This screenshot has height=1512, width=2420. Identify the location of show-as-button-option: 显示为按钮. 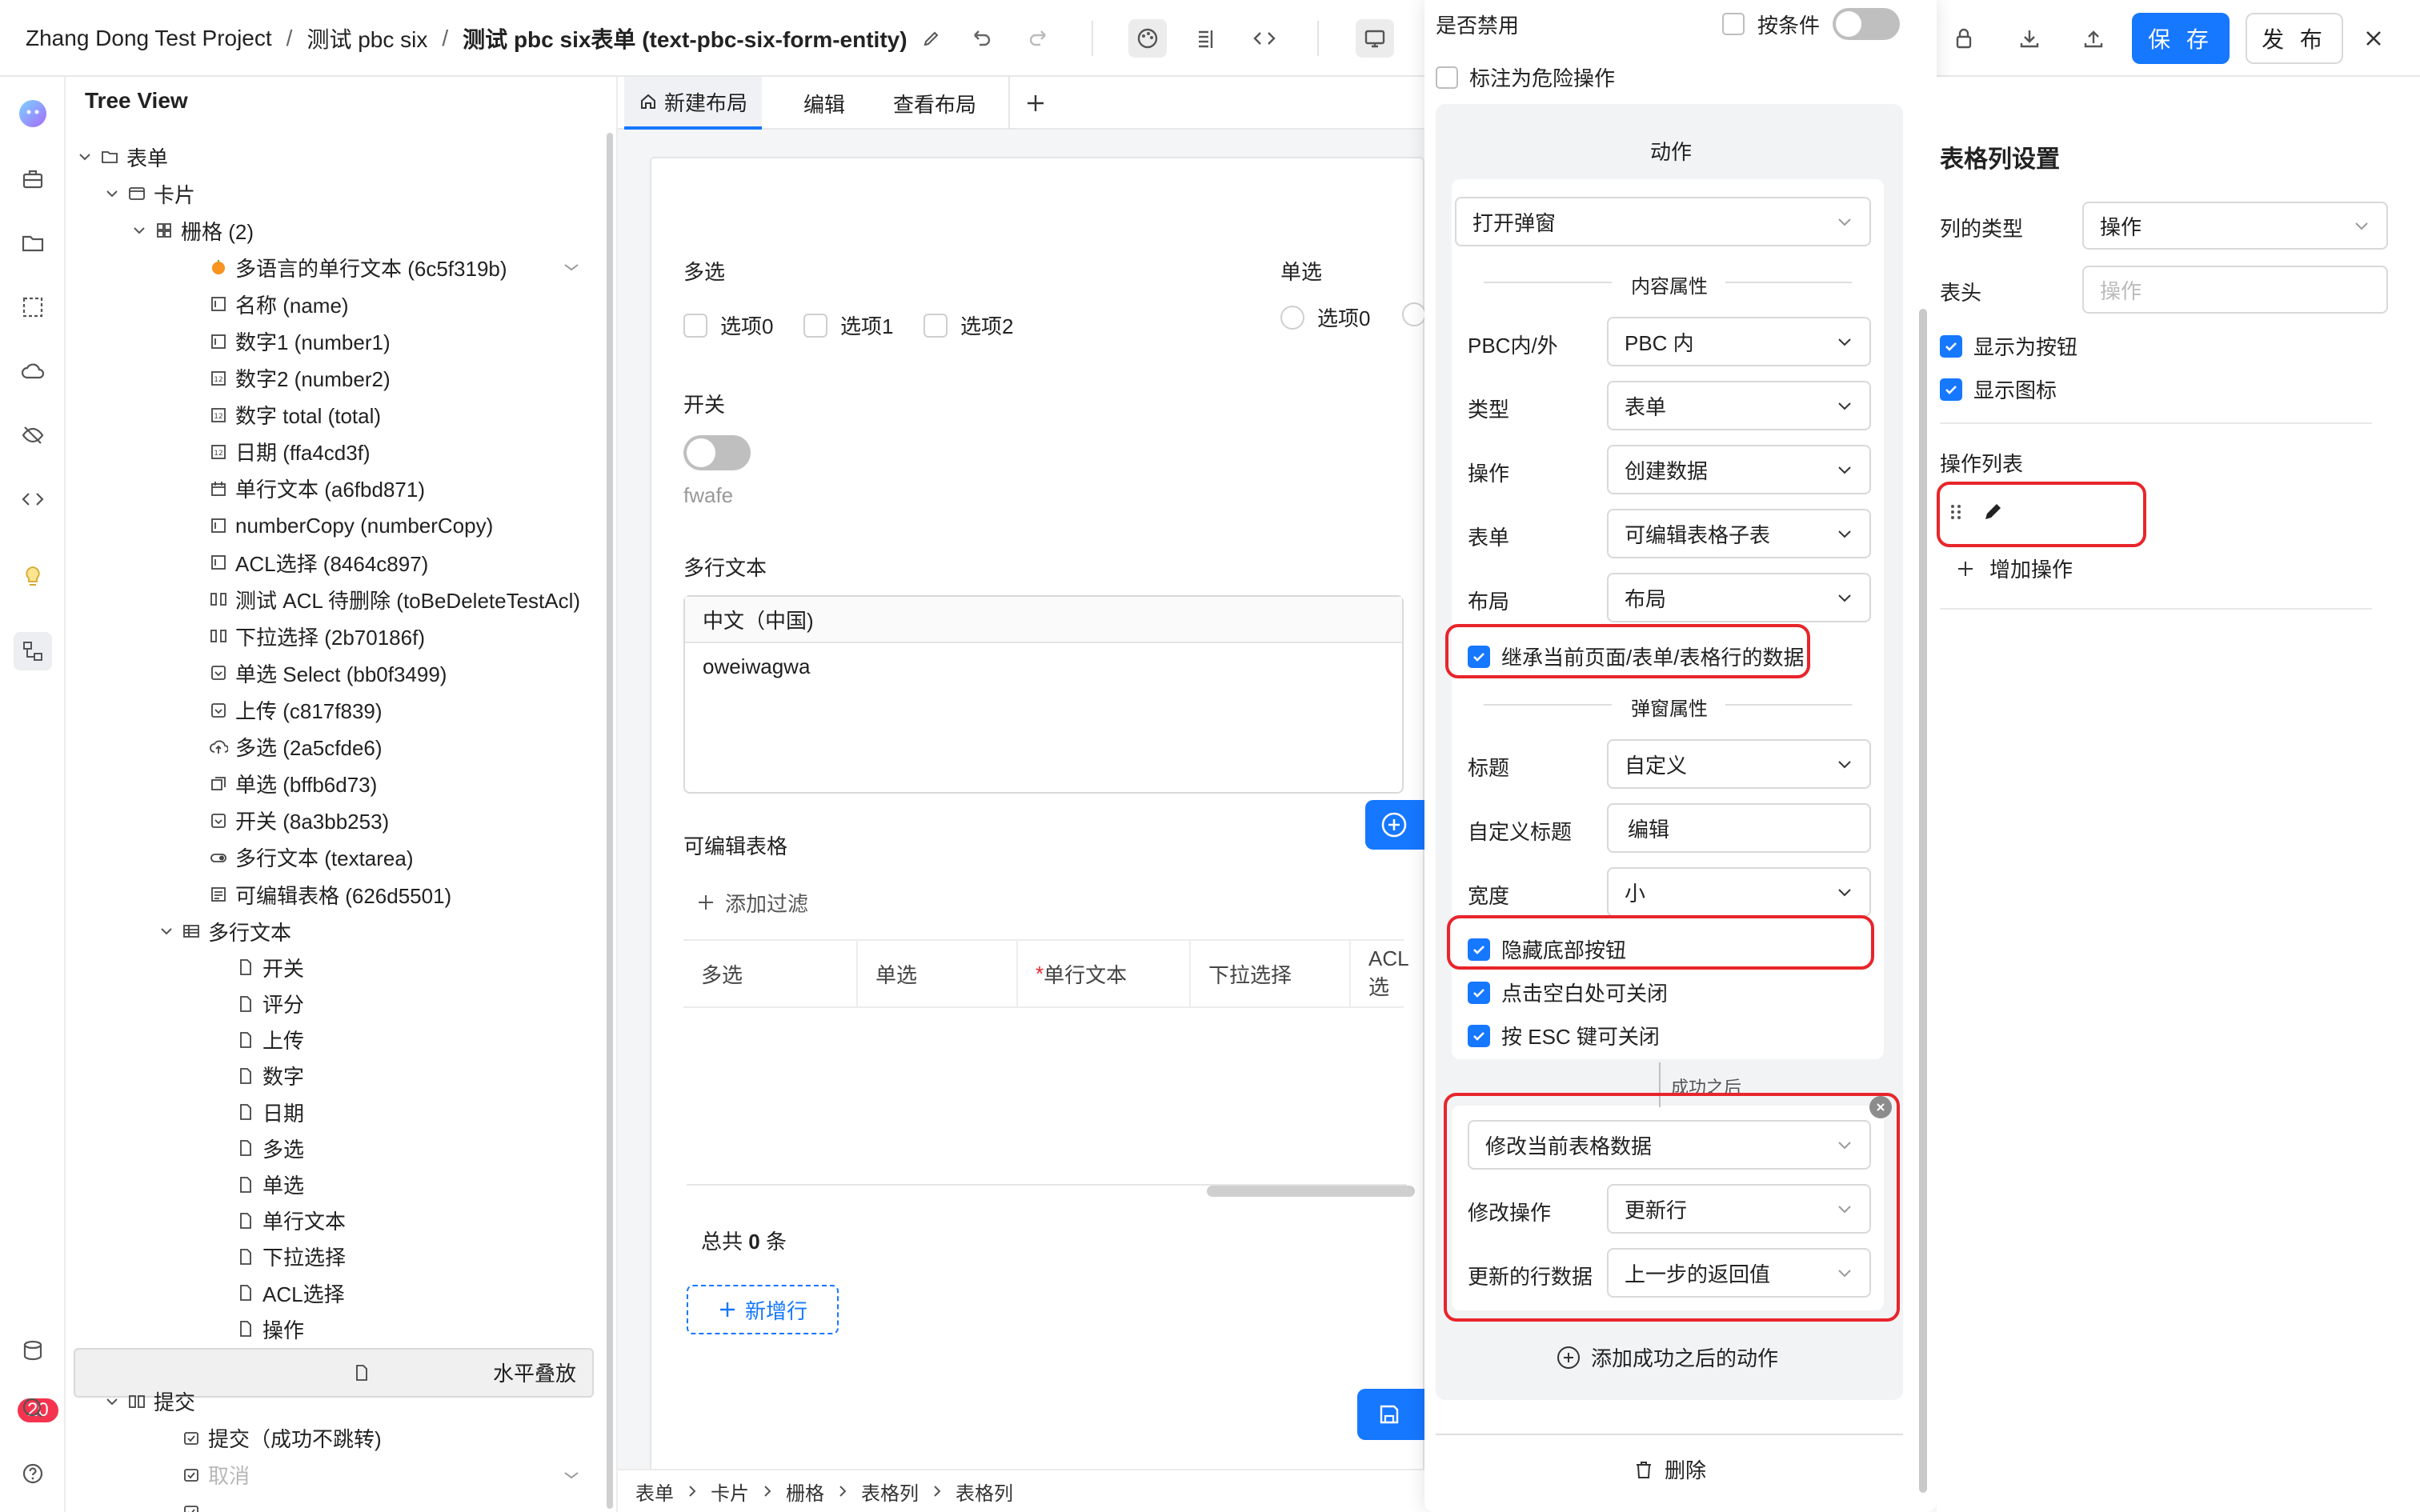
(2008, 346).